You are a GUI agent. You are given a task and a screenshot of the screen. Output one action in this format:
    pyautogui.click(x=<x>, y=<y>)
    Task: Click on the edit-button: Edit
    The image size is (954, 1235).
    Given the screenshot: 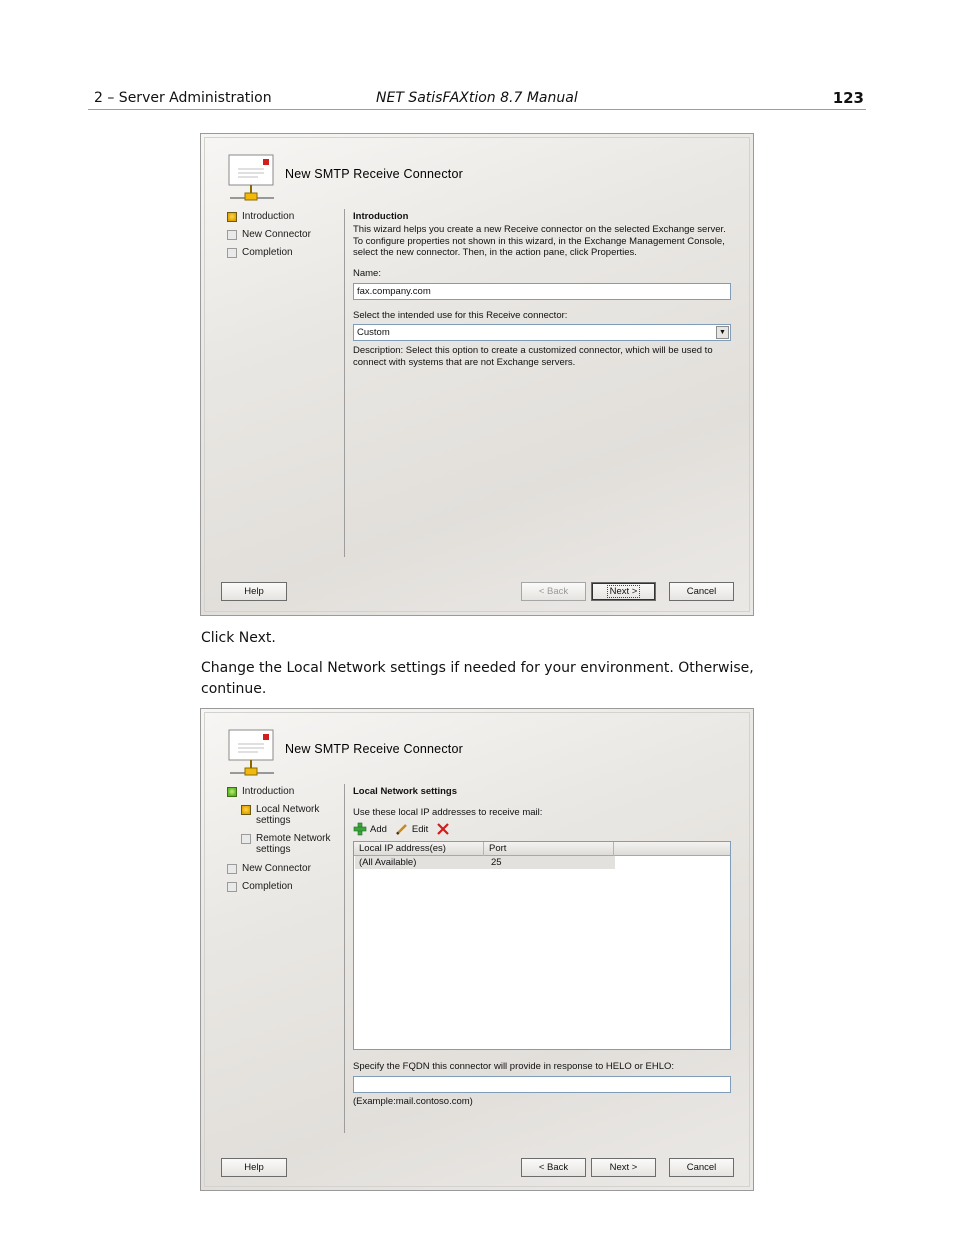 What is the action you would take?
    pyautogui.click(x=411, y=829)
    